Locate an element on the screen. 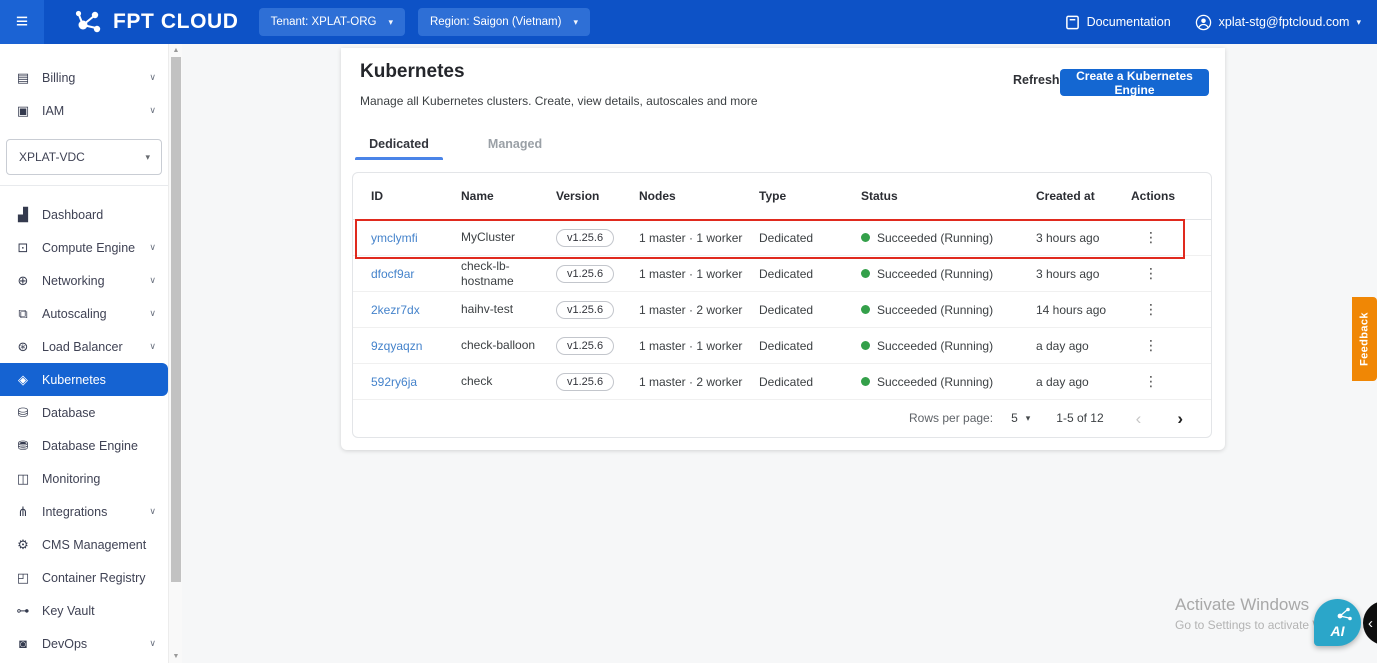 This screenshot has height=663, width=1377. menu-button: ≡ is located at coordinates (22, 22).